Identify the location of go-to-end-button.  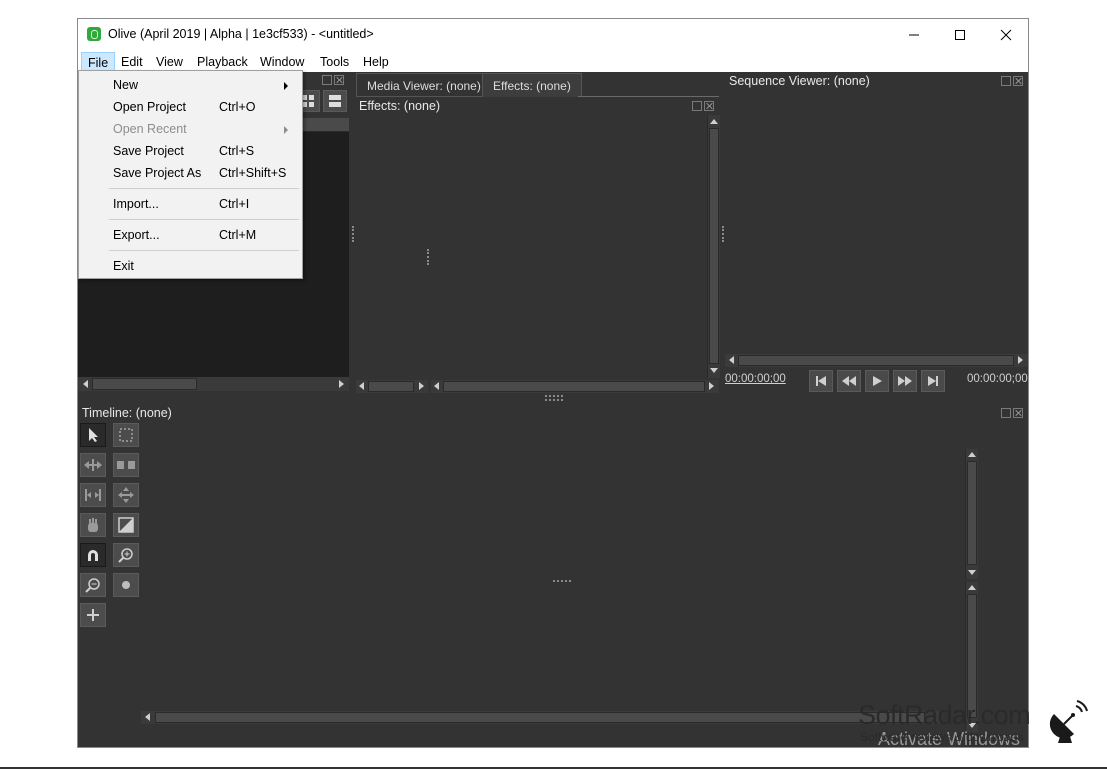
(933, 381).